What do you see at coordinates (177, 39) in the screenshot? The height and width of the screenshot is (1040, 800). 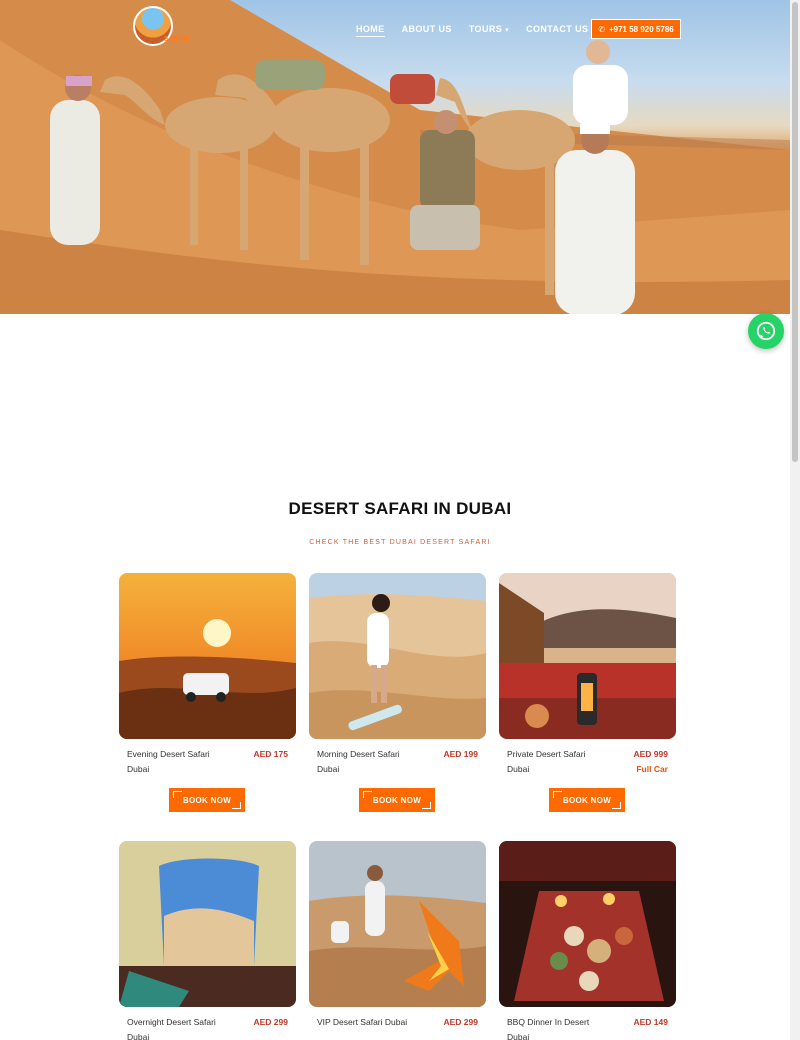 I see `logo-text: SAFARI` at bounding box center [177, 39].